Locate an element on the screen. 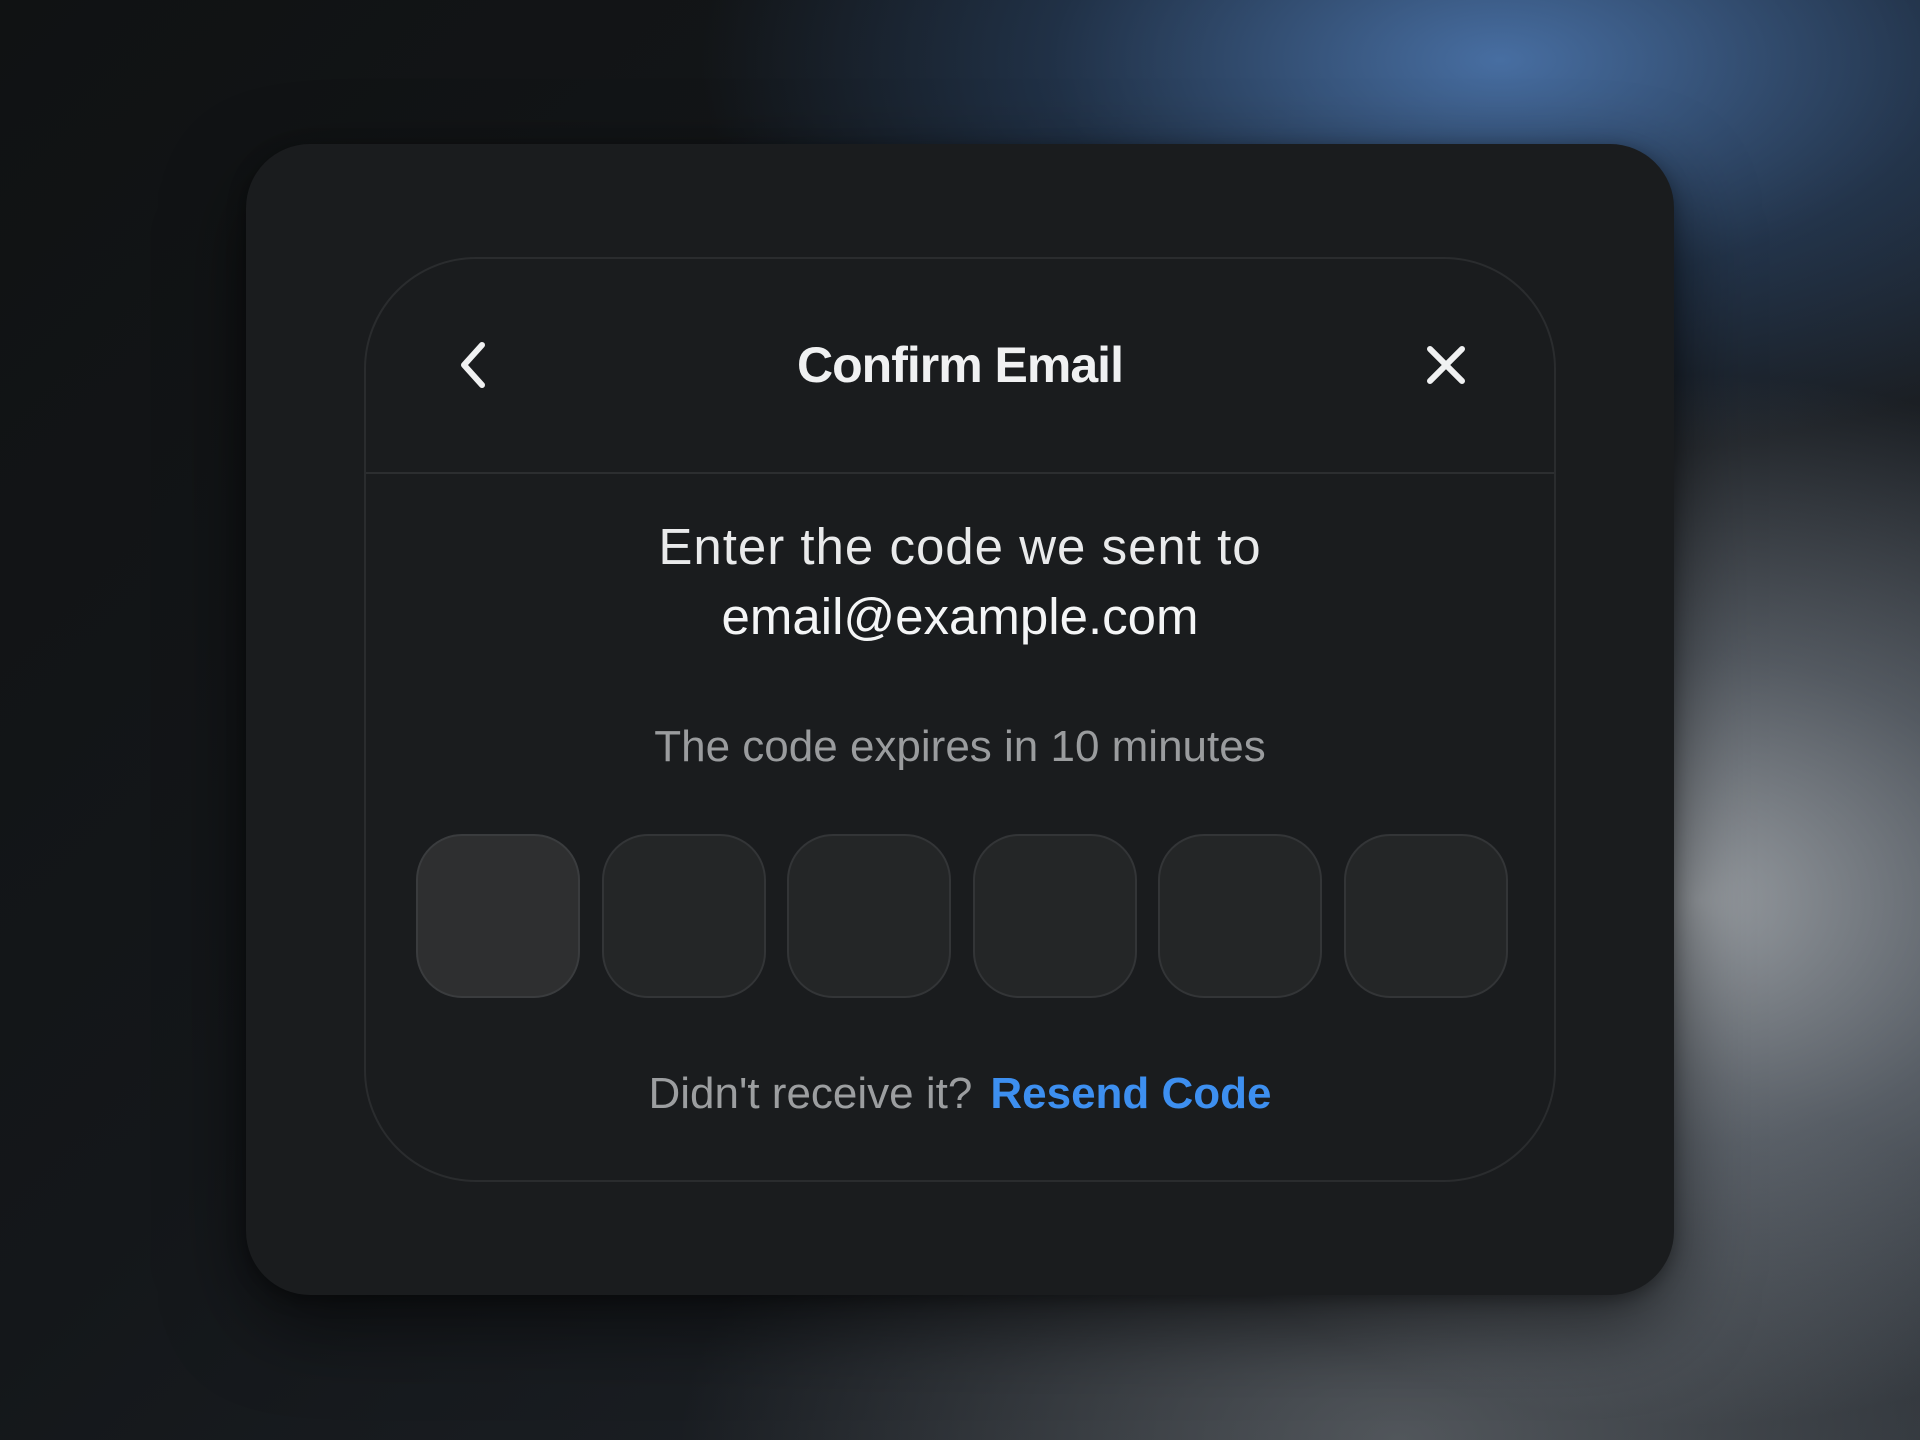 The height and width of the screenshot is (1440, 1920). instruction-text: Enter the code we sent to is located at coordinates (960, 546).